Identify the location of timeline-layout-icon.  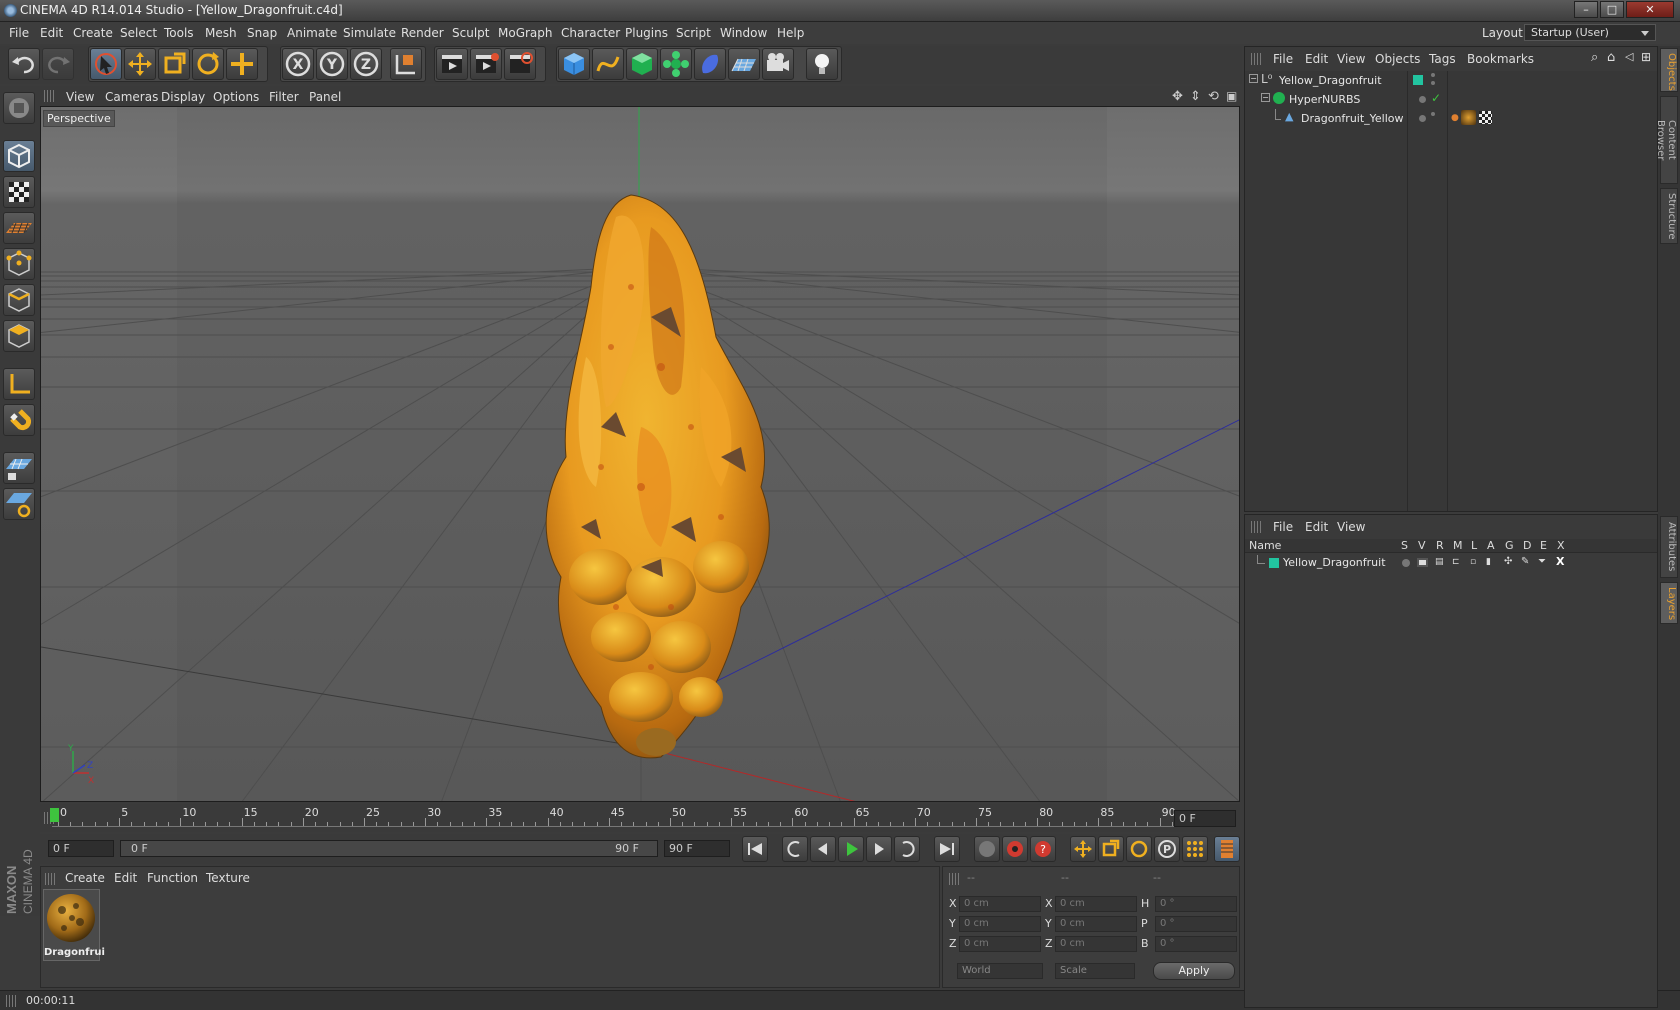
(1227, 849).